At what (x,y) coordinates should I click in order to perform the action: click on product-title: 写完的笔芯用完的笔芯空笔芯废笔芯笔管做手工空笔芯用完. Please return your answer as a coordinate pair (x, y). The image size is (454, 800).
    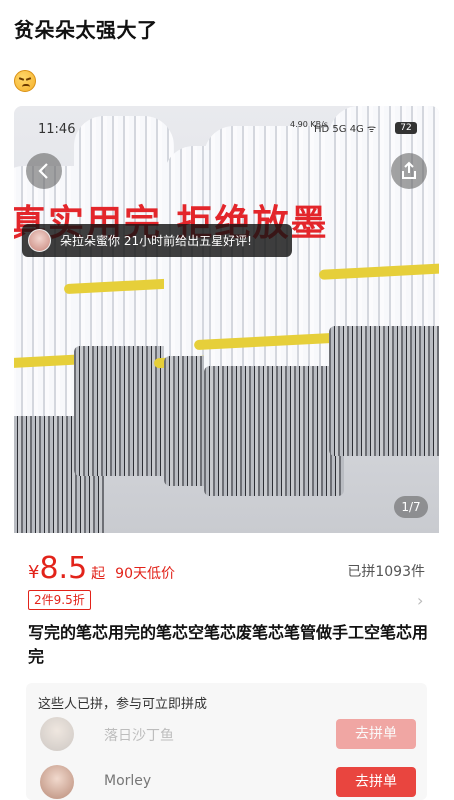
    Looking at the image, I should click on (228, 644).